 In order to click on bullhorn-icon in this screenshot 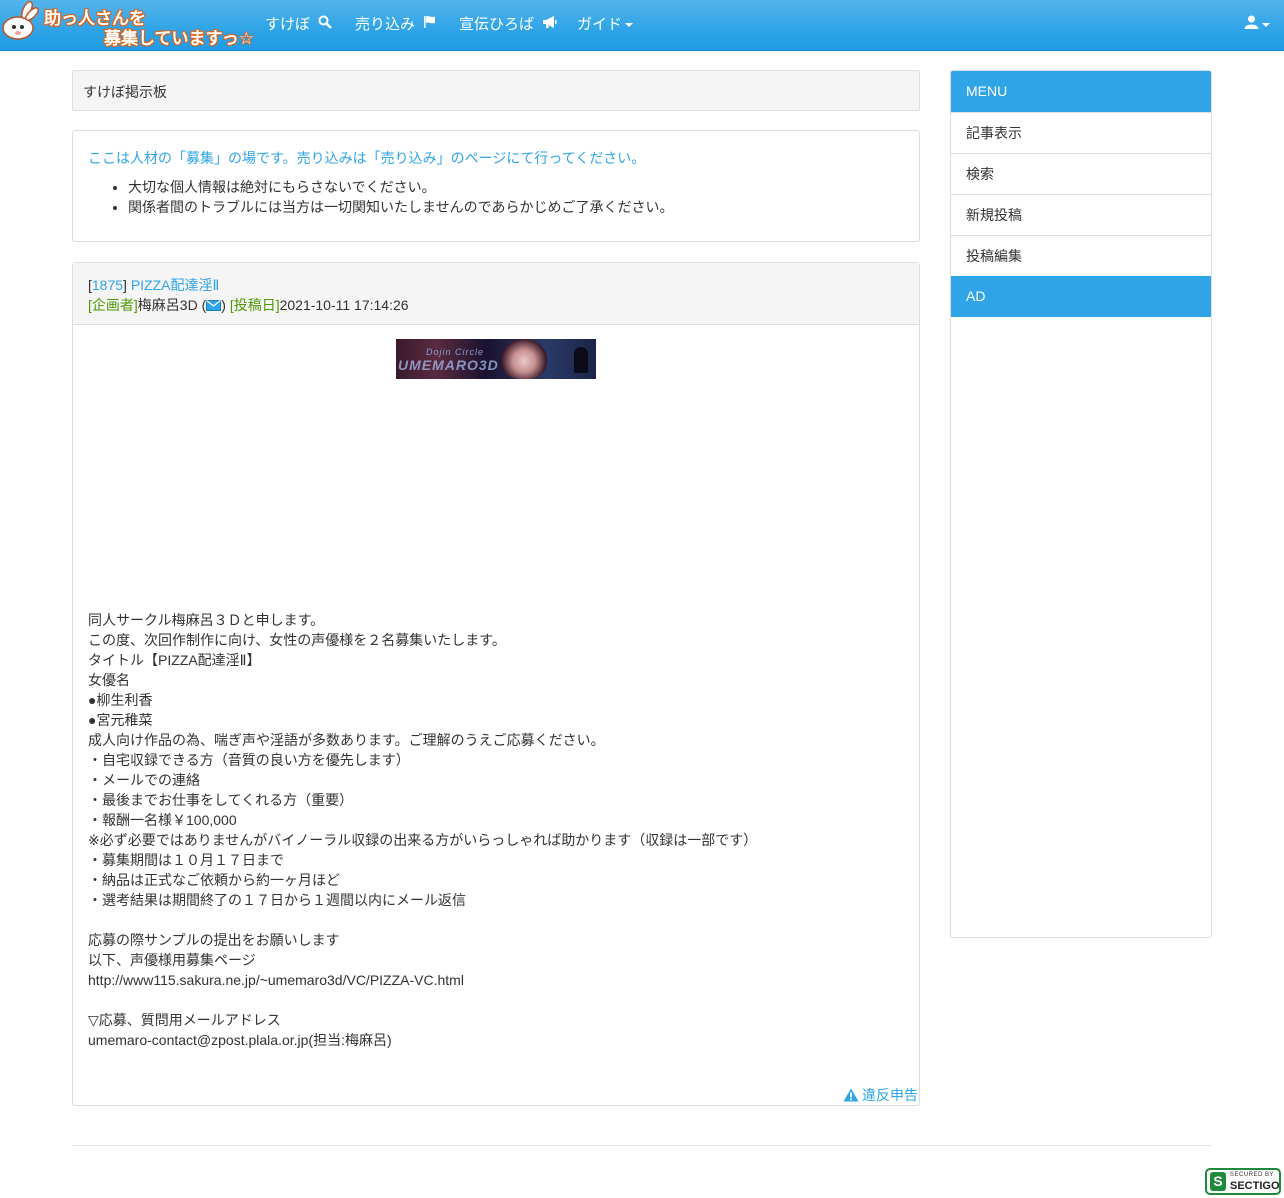, I will do `click(549, 25)`.